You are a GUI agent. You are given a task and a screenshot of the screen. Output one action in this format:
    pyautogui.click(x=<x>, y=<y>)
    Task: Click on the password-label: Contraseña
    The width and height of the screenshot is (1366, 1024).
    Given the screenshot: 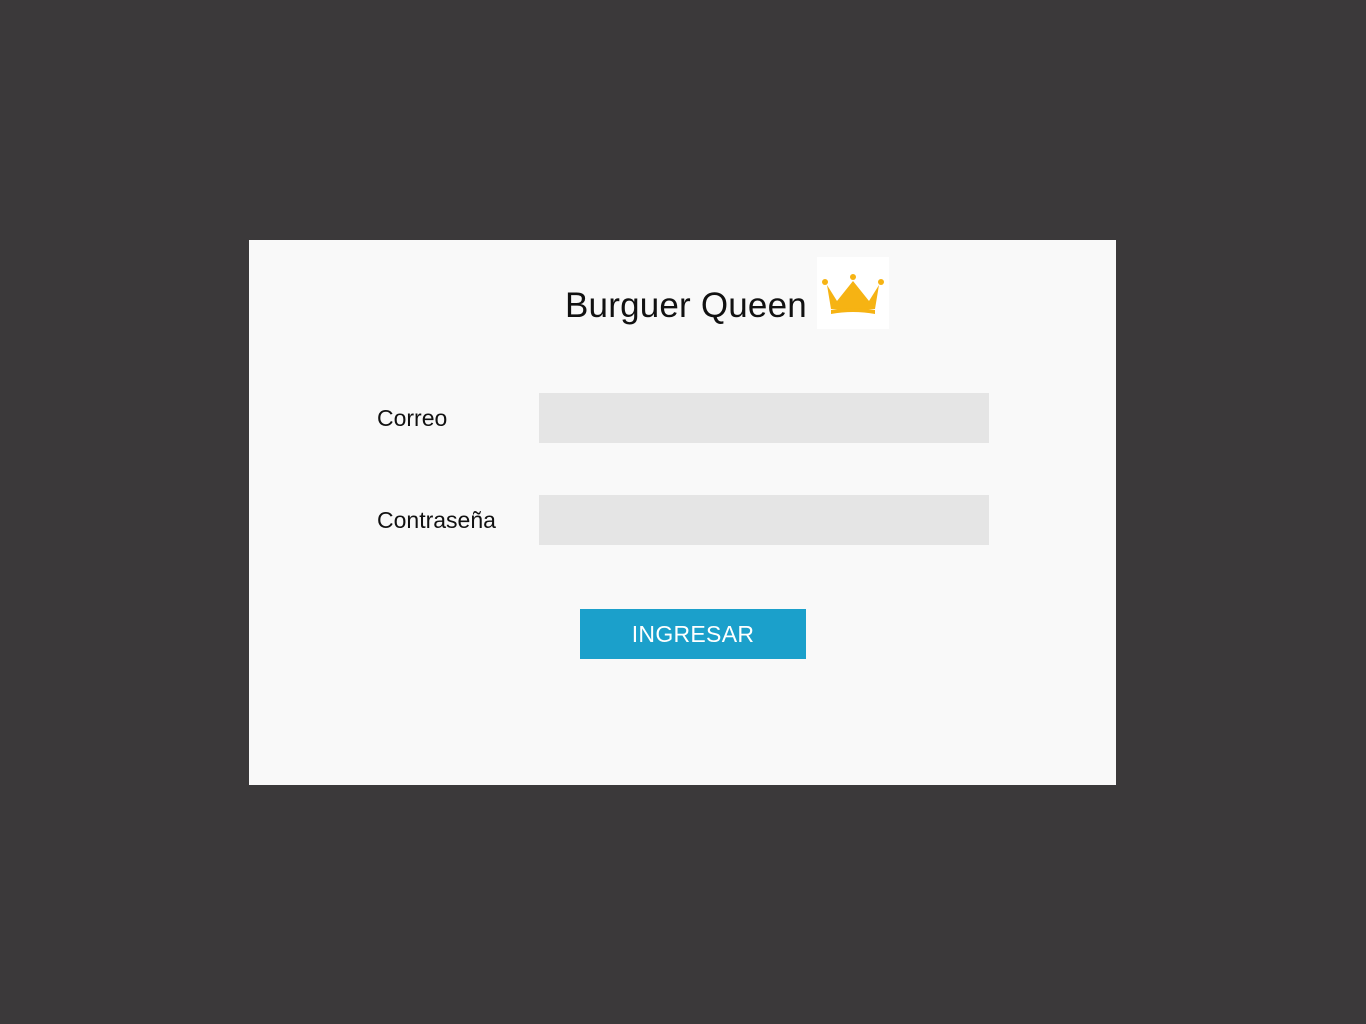 What is the action you would take?
    pyautogui.click(x=436, y=520)
    